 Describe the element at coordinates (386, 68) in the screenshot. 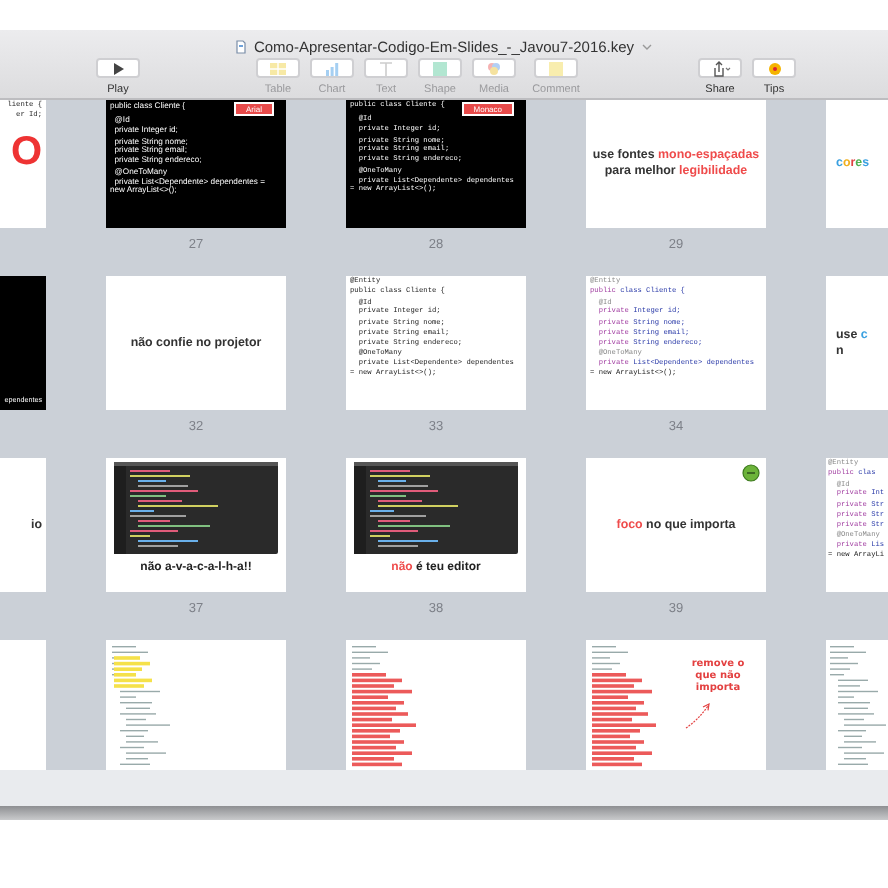

I see `text-icon` at that location.